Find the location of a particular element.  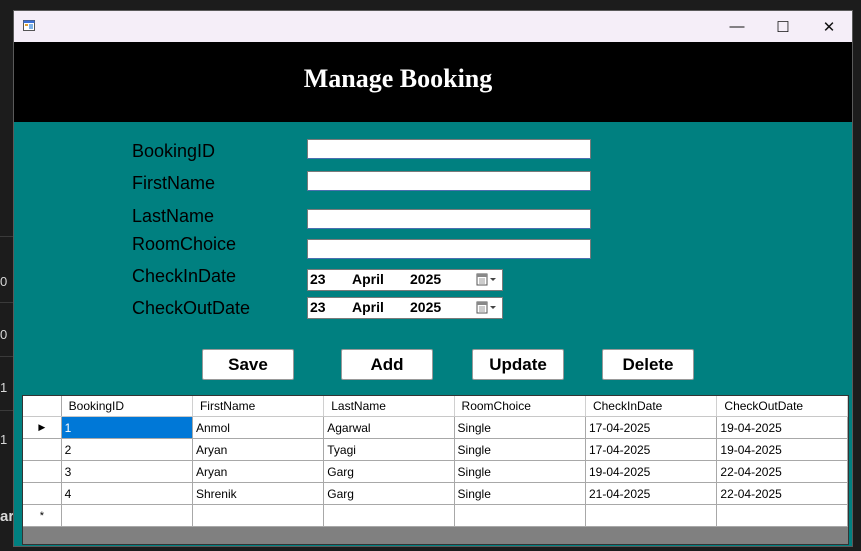

minimize-icon: — is located at coordinates (737, 26).